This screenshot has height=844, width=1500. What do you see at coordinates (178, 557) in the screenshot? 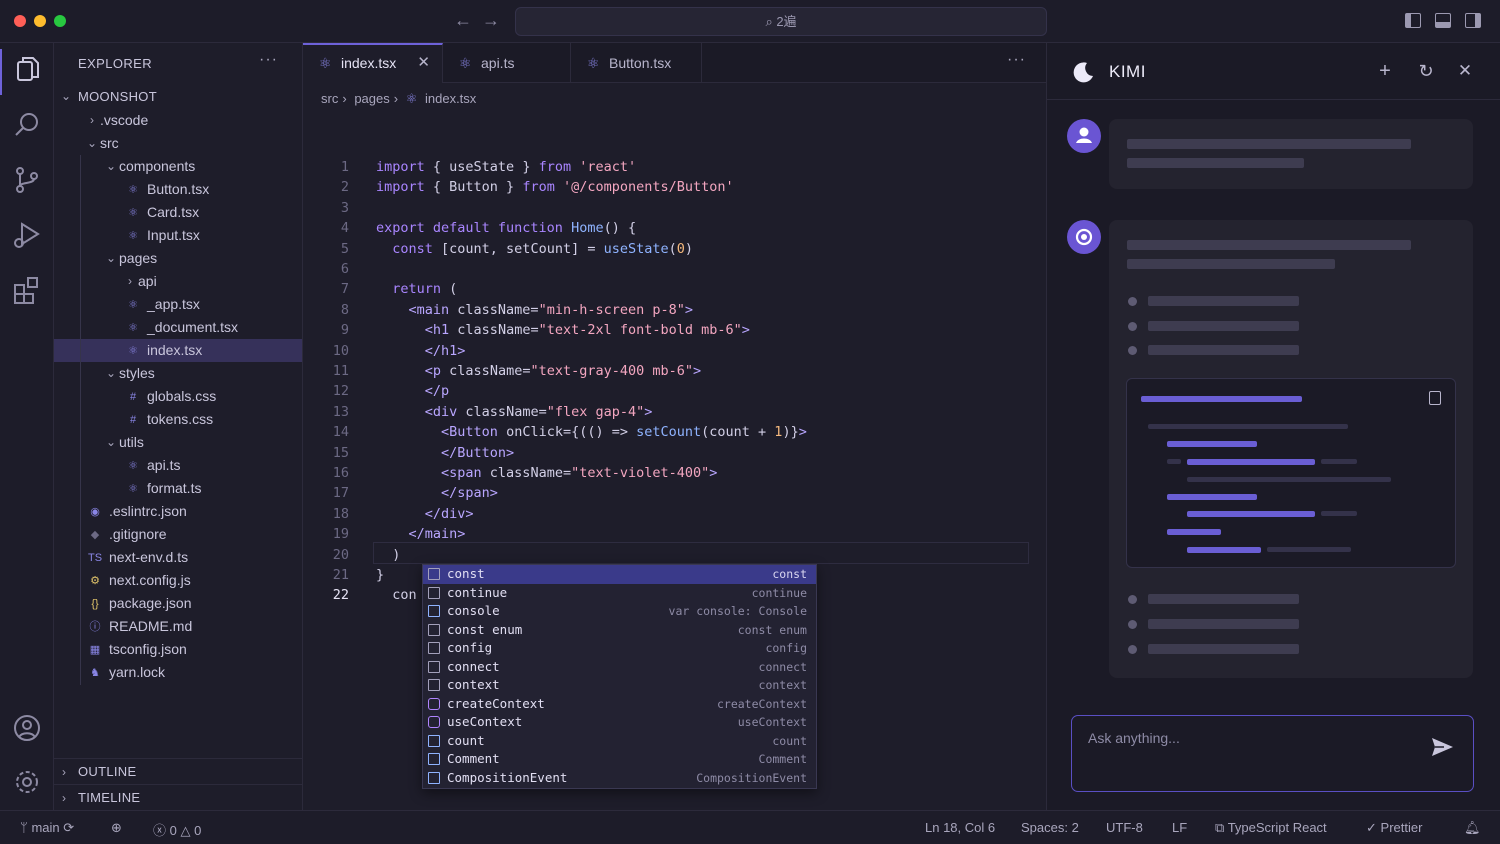
I see `tree-file: TS next-env.d.ts` at bounding box center [178, 557].